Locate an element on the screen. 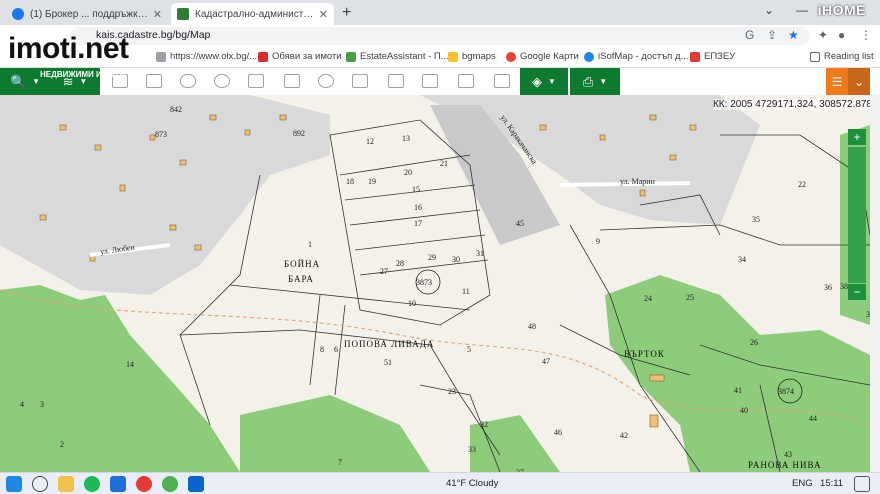 This screenshot has height=494, width=880. parcel-number: 29 is located at coordinates (432, 257).